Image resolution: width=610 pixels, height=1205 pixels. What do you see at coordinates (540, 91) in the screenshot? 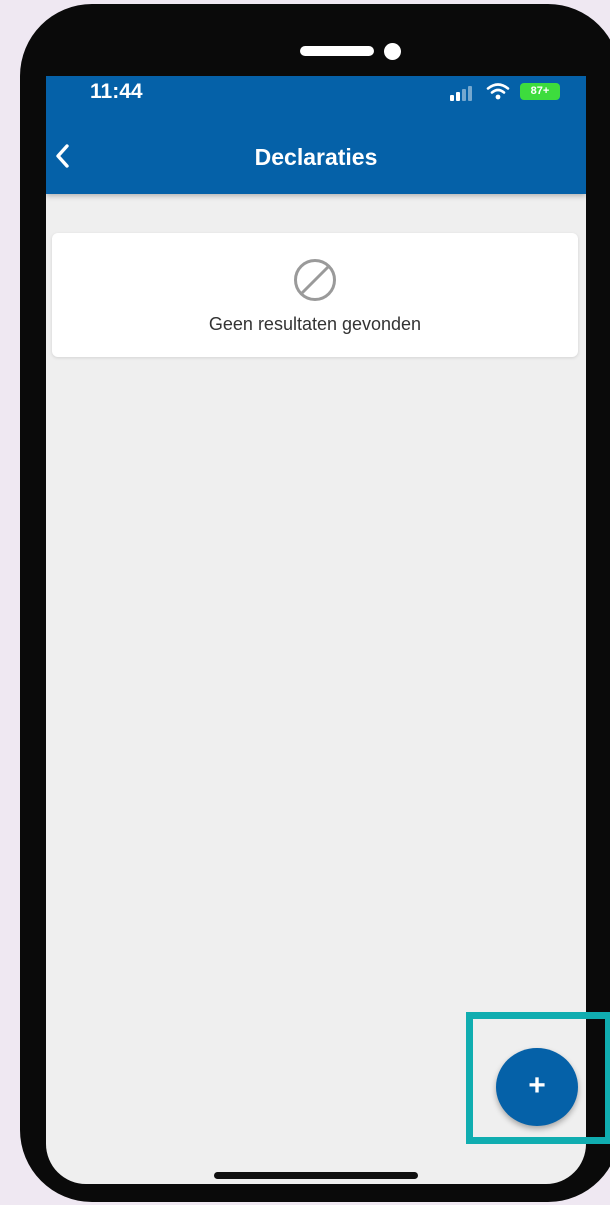
I see `battery-indicator: 87+` at bounding box center [540, 91].